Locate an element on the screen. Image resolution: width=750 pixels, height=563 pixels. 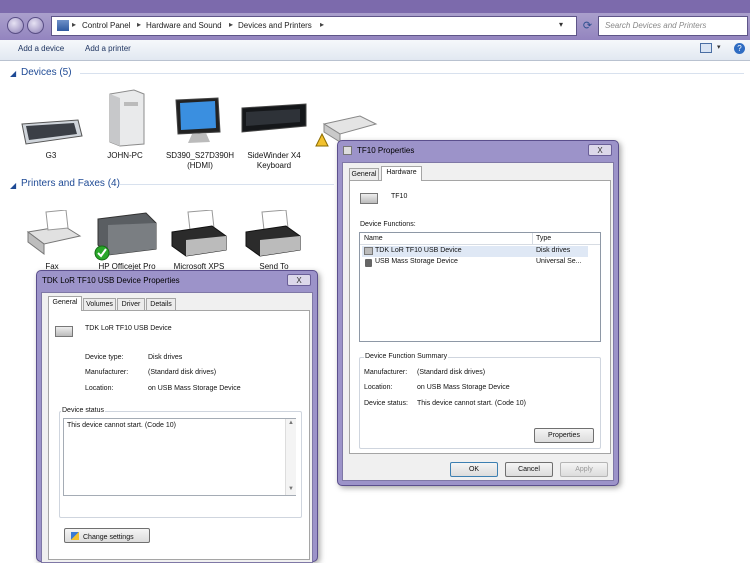
device-label: SD390_S27D390H (HDMI) is located at coordinates (200, 160).